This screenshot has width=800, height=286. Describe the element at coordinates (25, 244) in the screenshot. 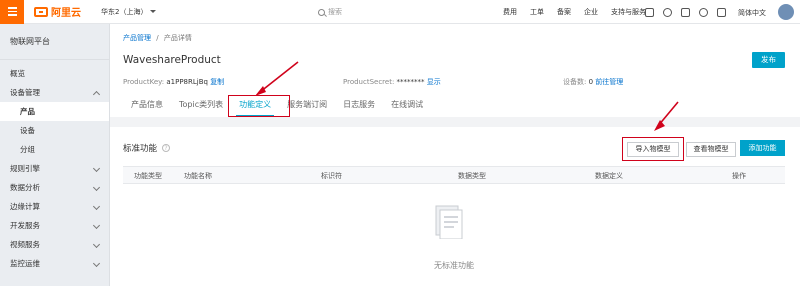

I see `sidebar-item-label: 视频服务` at that location.